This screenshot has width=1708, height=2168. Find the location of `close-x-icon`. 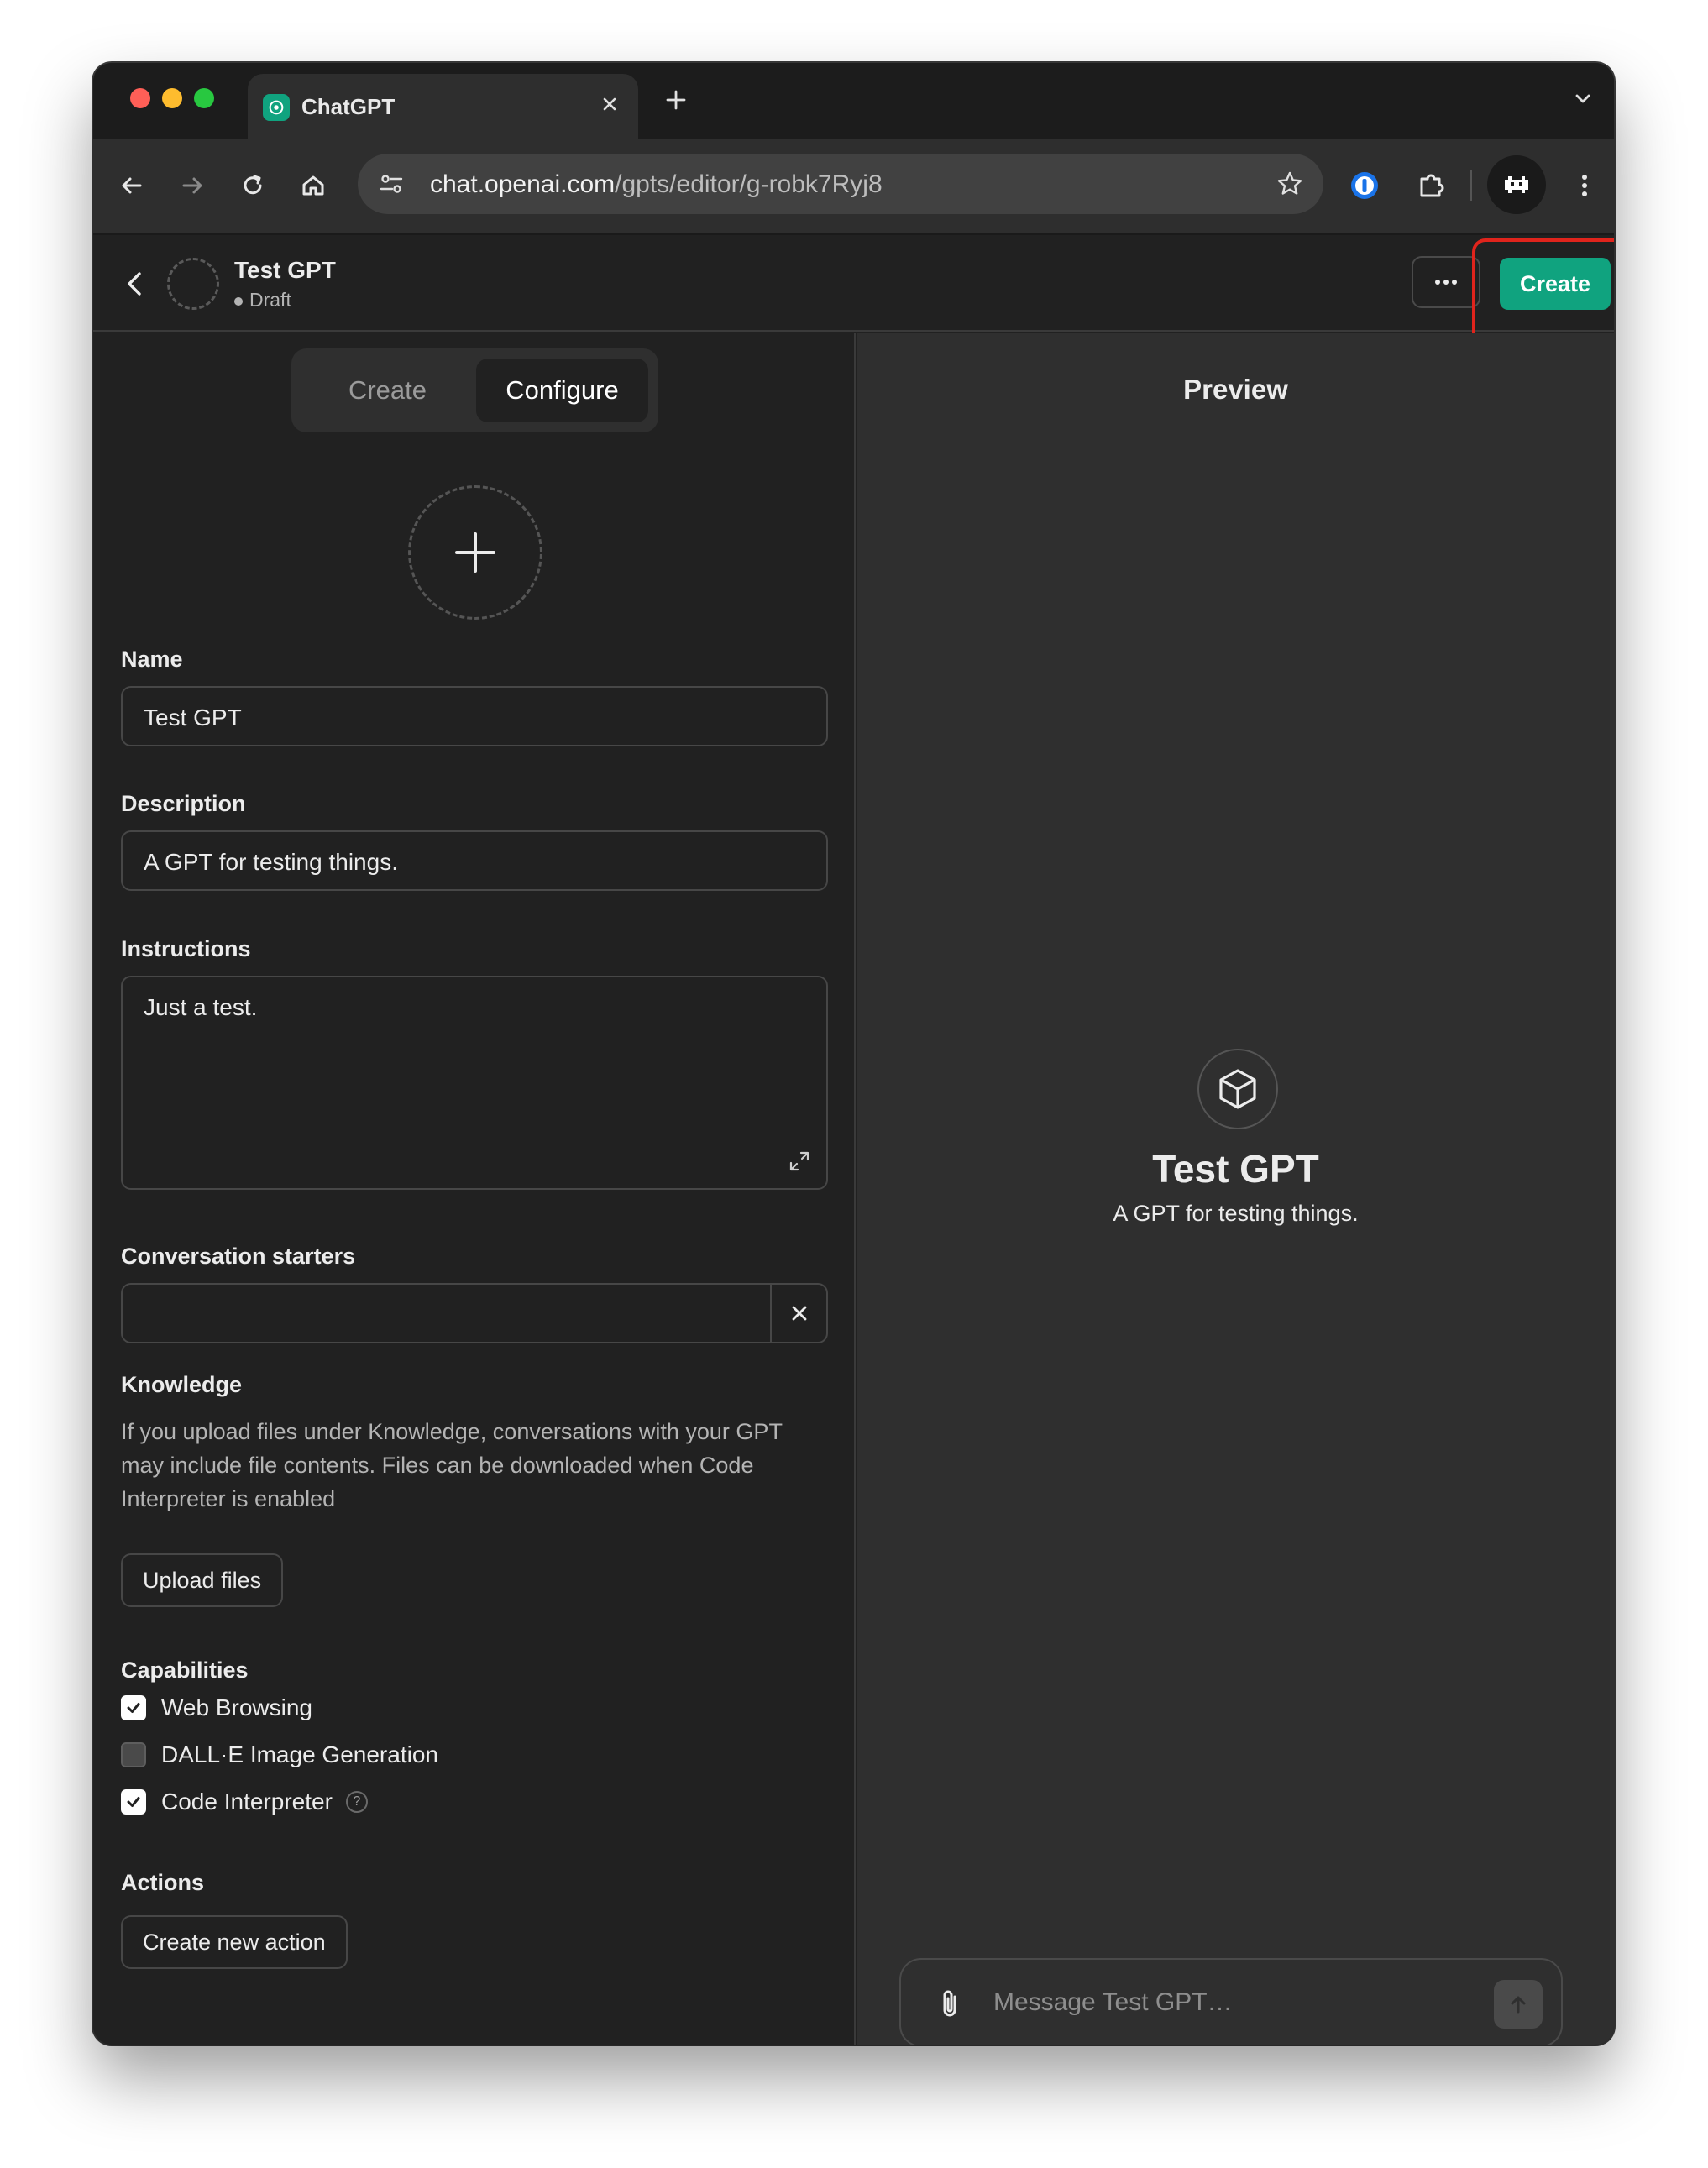

close-x-icon is located at coordinates (799, 1313).